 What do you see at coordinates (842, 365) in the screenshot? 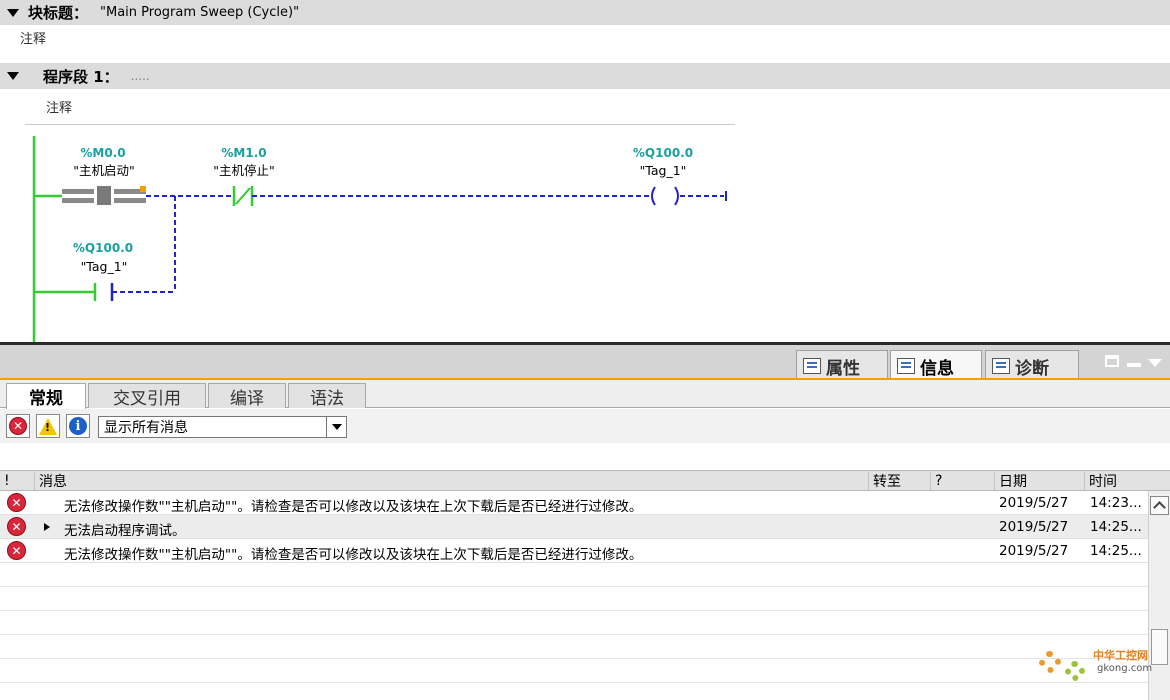
I see `tab-properties: 属性` at bounding box center [842, 365].